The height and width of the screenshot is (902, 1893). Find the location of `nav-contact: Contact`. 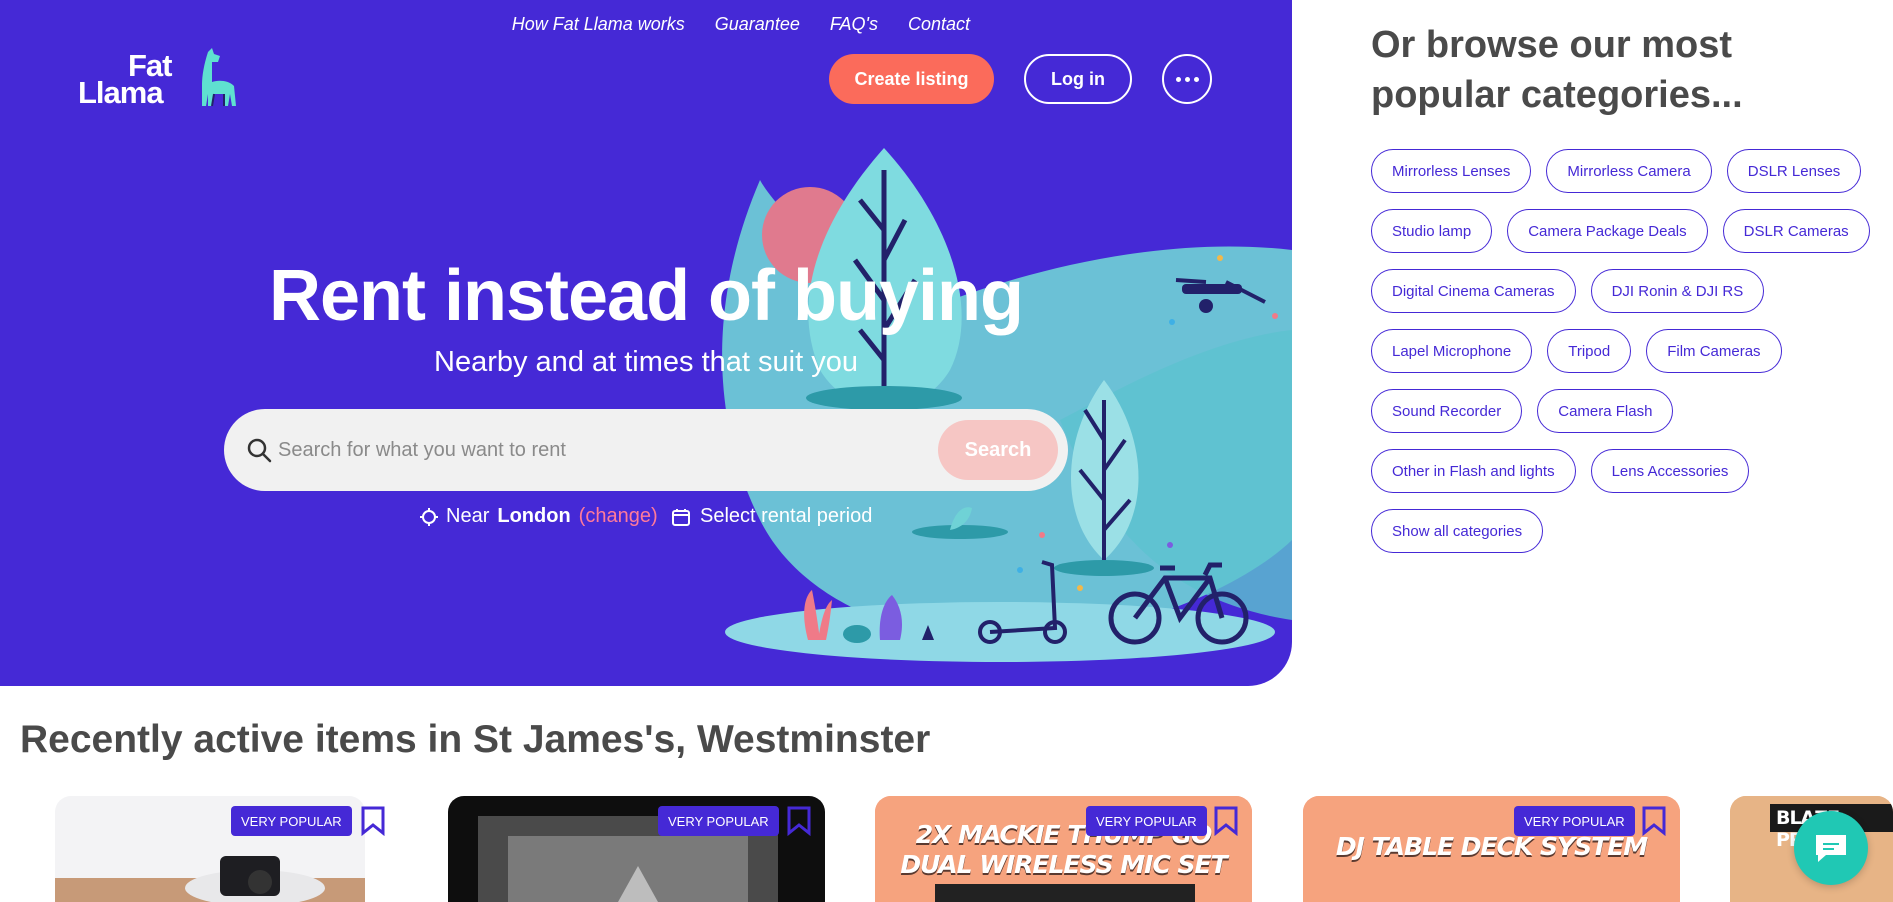

nav-contact: Contact is located at coordinates (939, 24).